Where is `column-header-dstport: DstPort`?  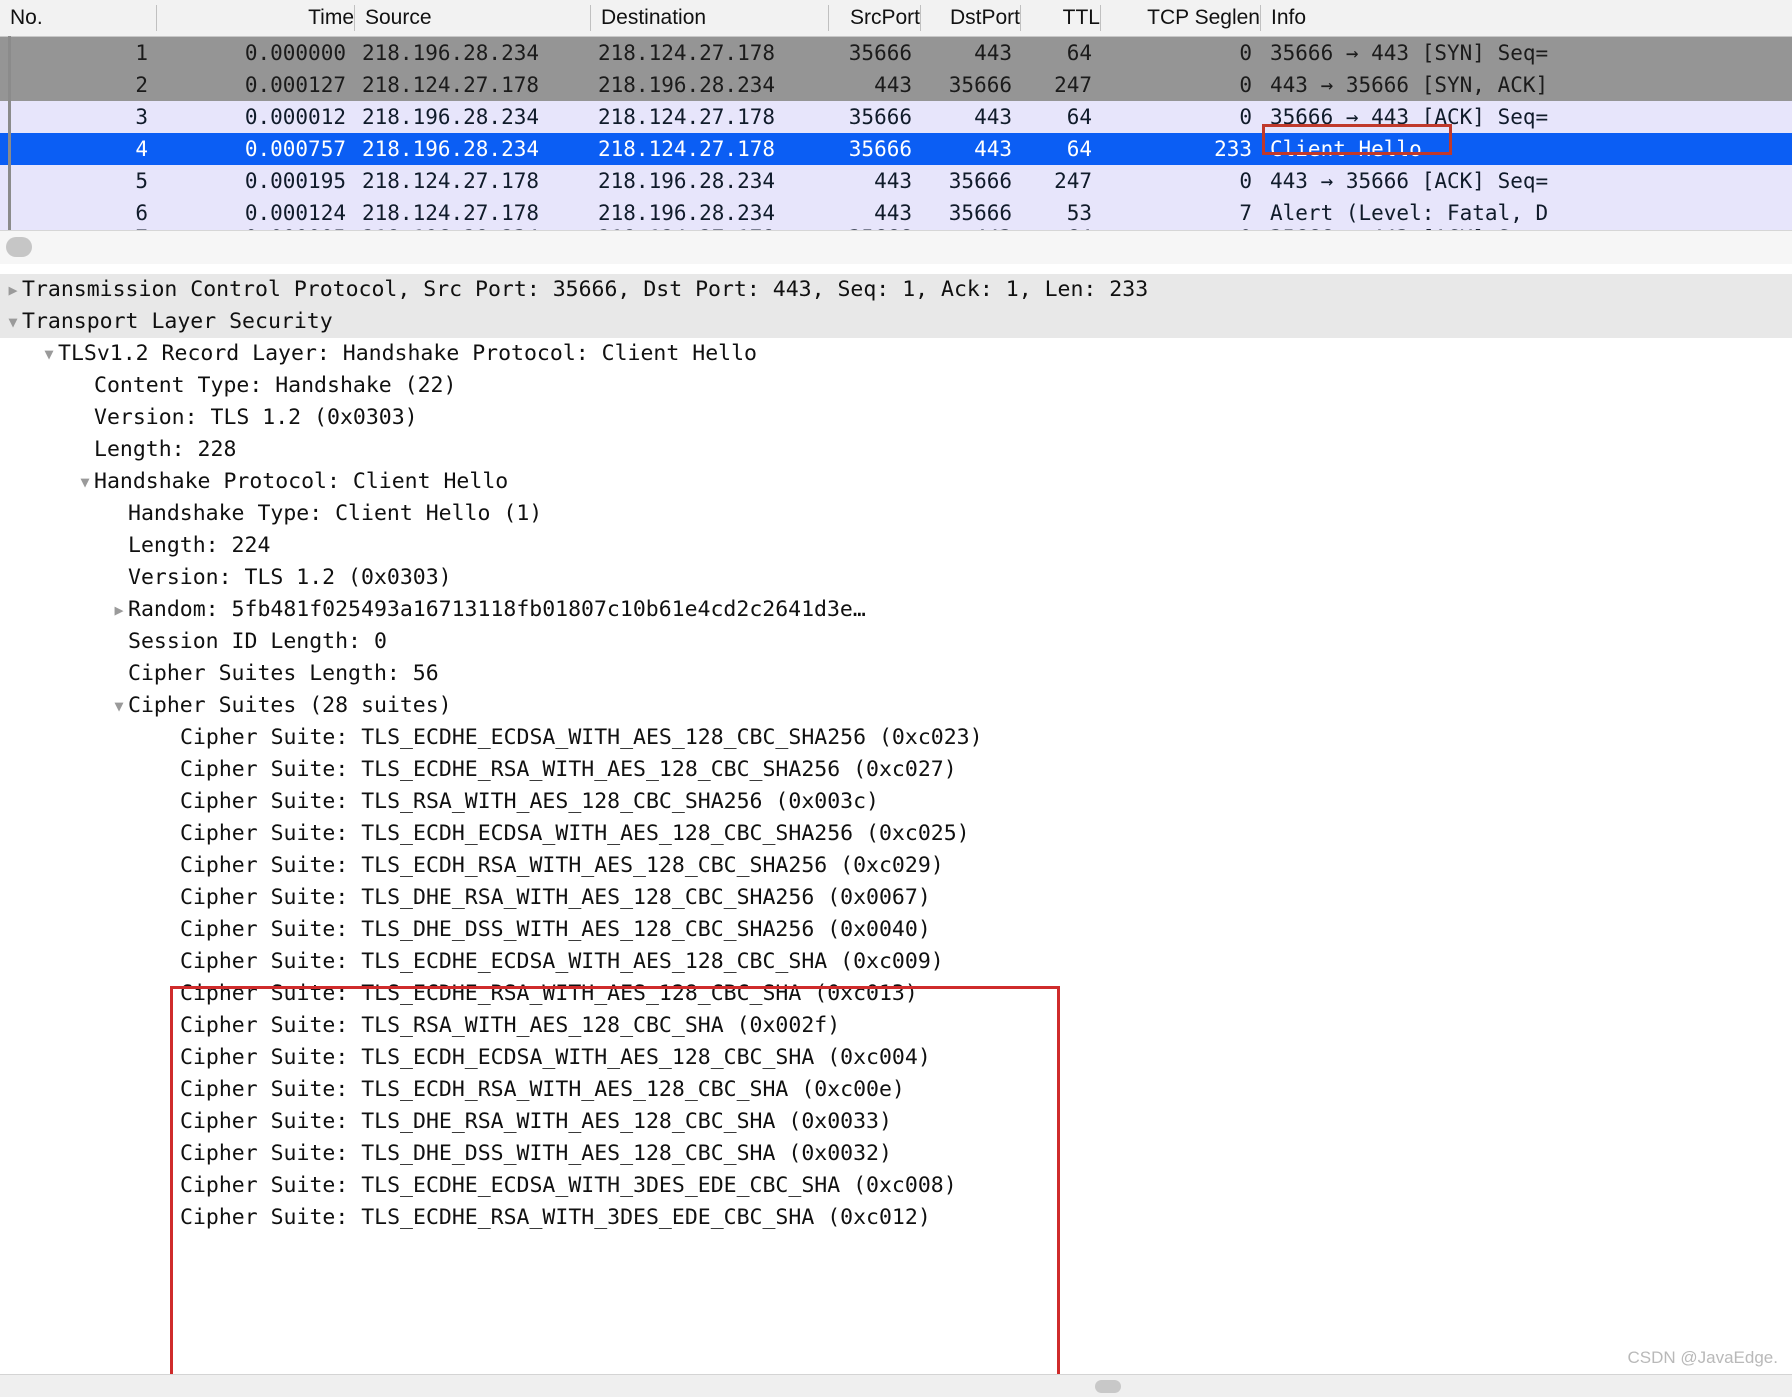
column-header-dstport: DstPort is located at coordinates (970, 18).